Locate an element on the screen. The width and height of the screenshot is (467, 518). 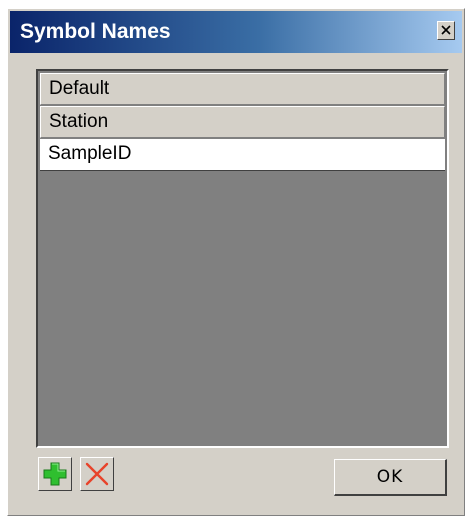
delete-button is located at coordinates (97, 474).